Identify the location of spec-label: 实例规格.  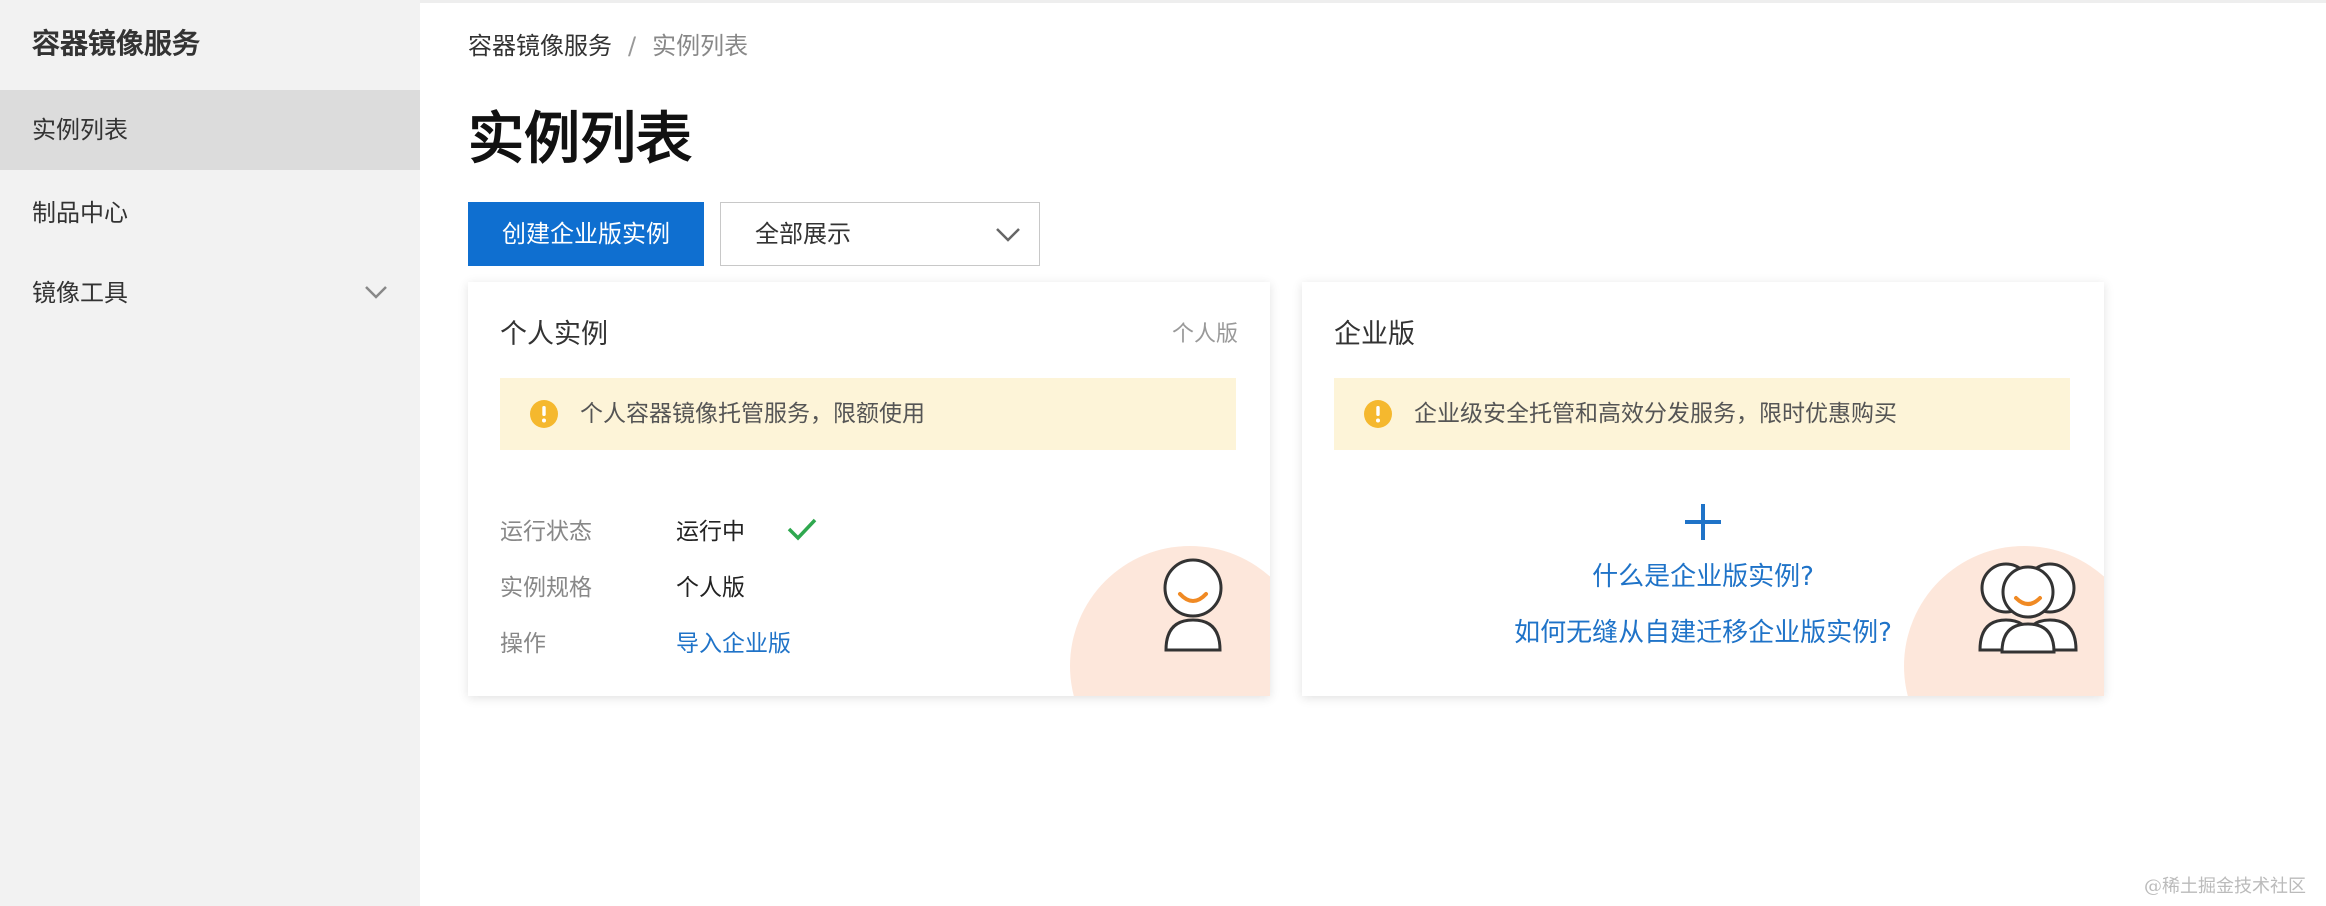
(546, 588).